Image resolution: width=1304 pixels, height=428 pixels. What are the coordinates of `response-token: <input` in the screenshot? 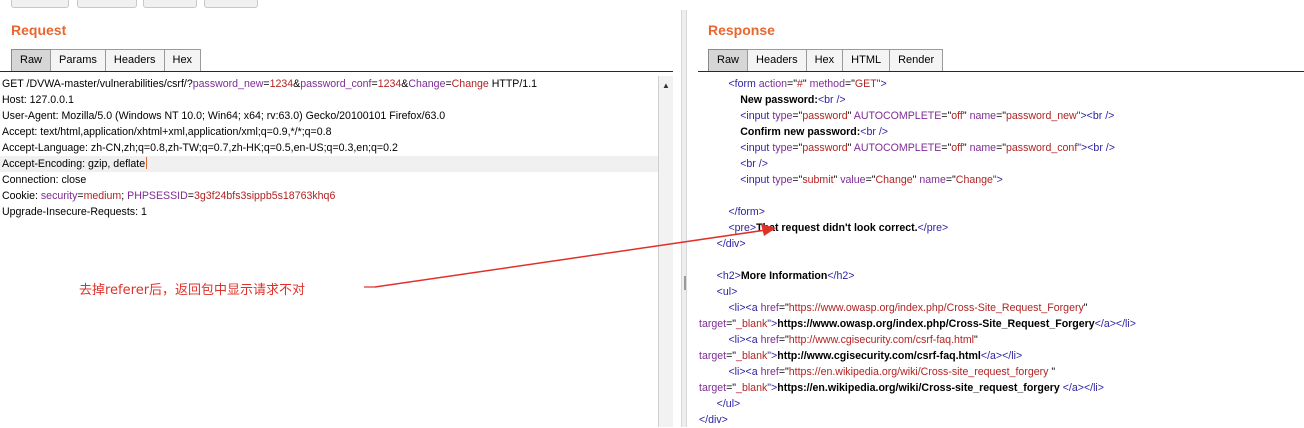 It's located at (756, 116).